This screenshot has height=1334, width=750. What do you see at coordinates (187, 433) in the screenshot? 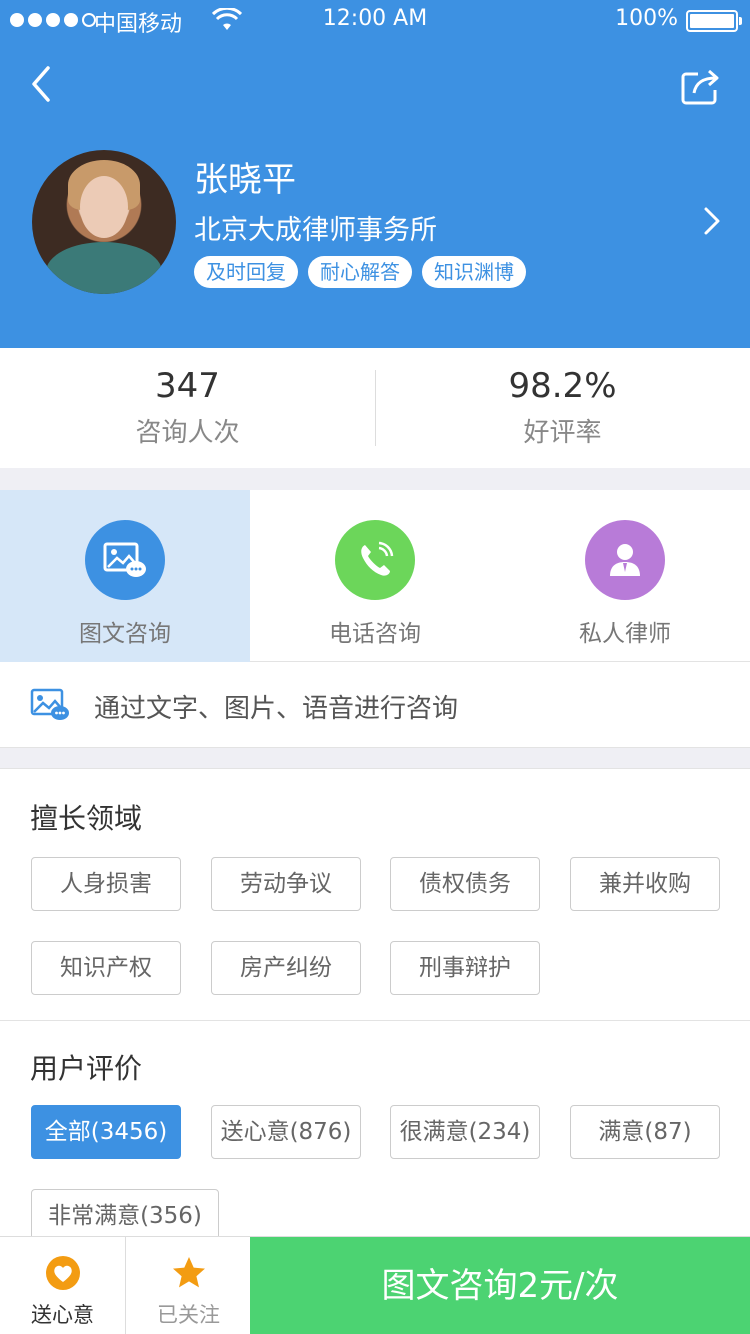
I see `stat-label: 咨询人次` at bounding box center [187, 433].